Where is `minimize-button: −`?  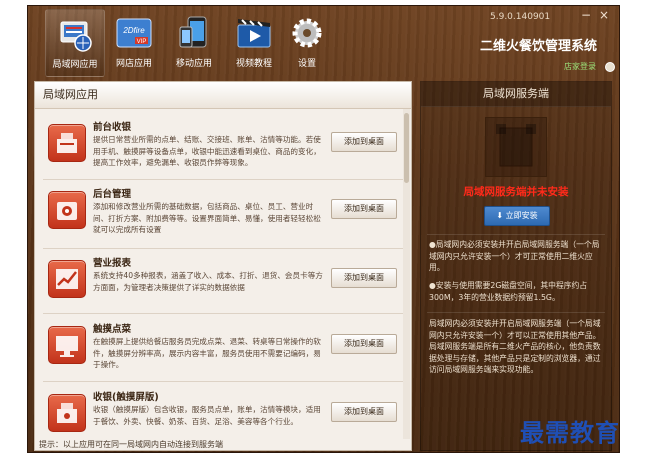 minimize-button: − is located at coordinates (586, 15).